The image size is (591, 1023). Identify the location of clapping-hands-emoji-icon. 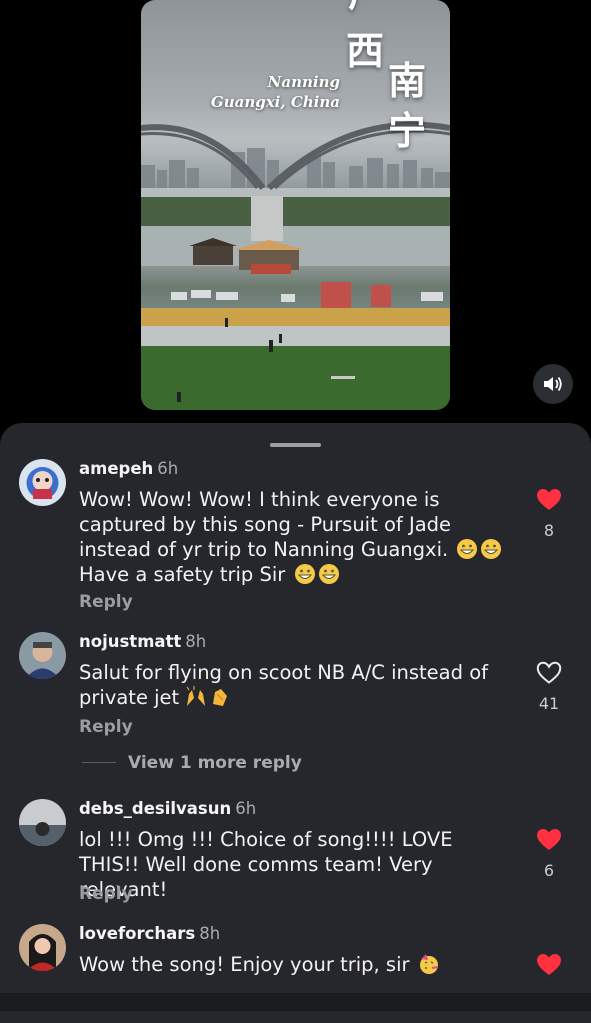
(220, 697).